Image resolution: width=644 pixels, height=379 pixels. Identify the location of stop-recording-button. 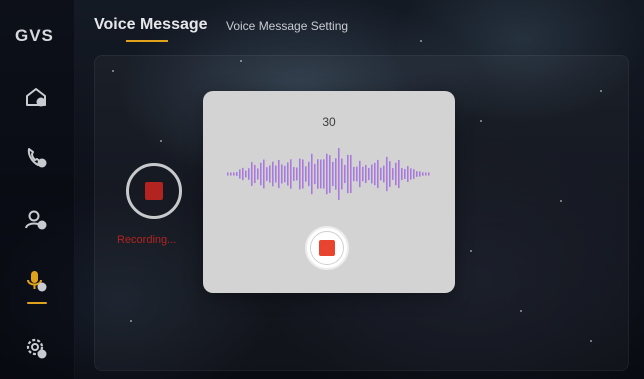
(327, 248).